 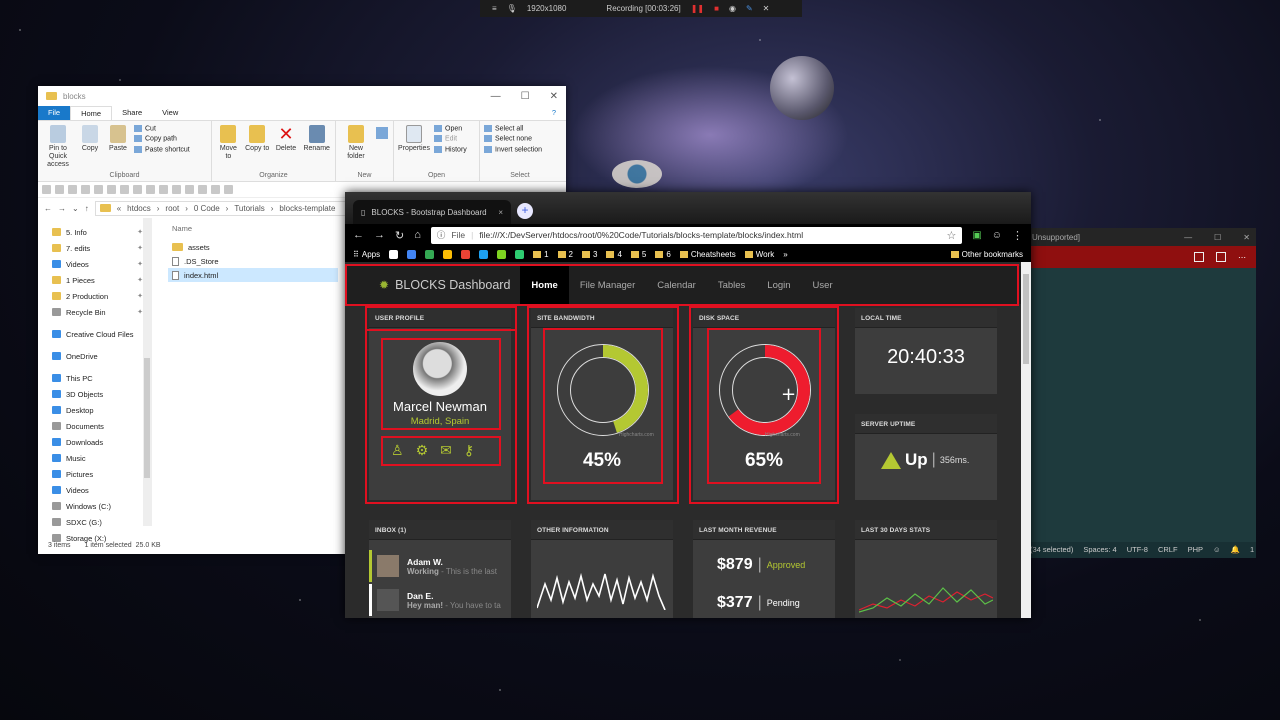 What do you see at coordinates (432, 212) in the screenshot?
I see `browser-tab: ▯ BLOCKS - Bootstrap Dashboard ×` at bounding box center [432, 212].